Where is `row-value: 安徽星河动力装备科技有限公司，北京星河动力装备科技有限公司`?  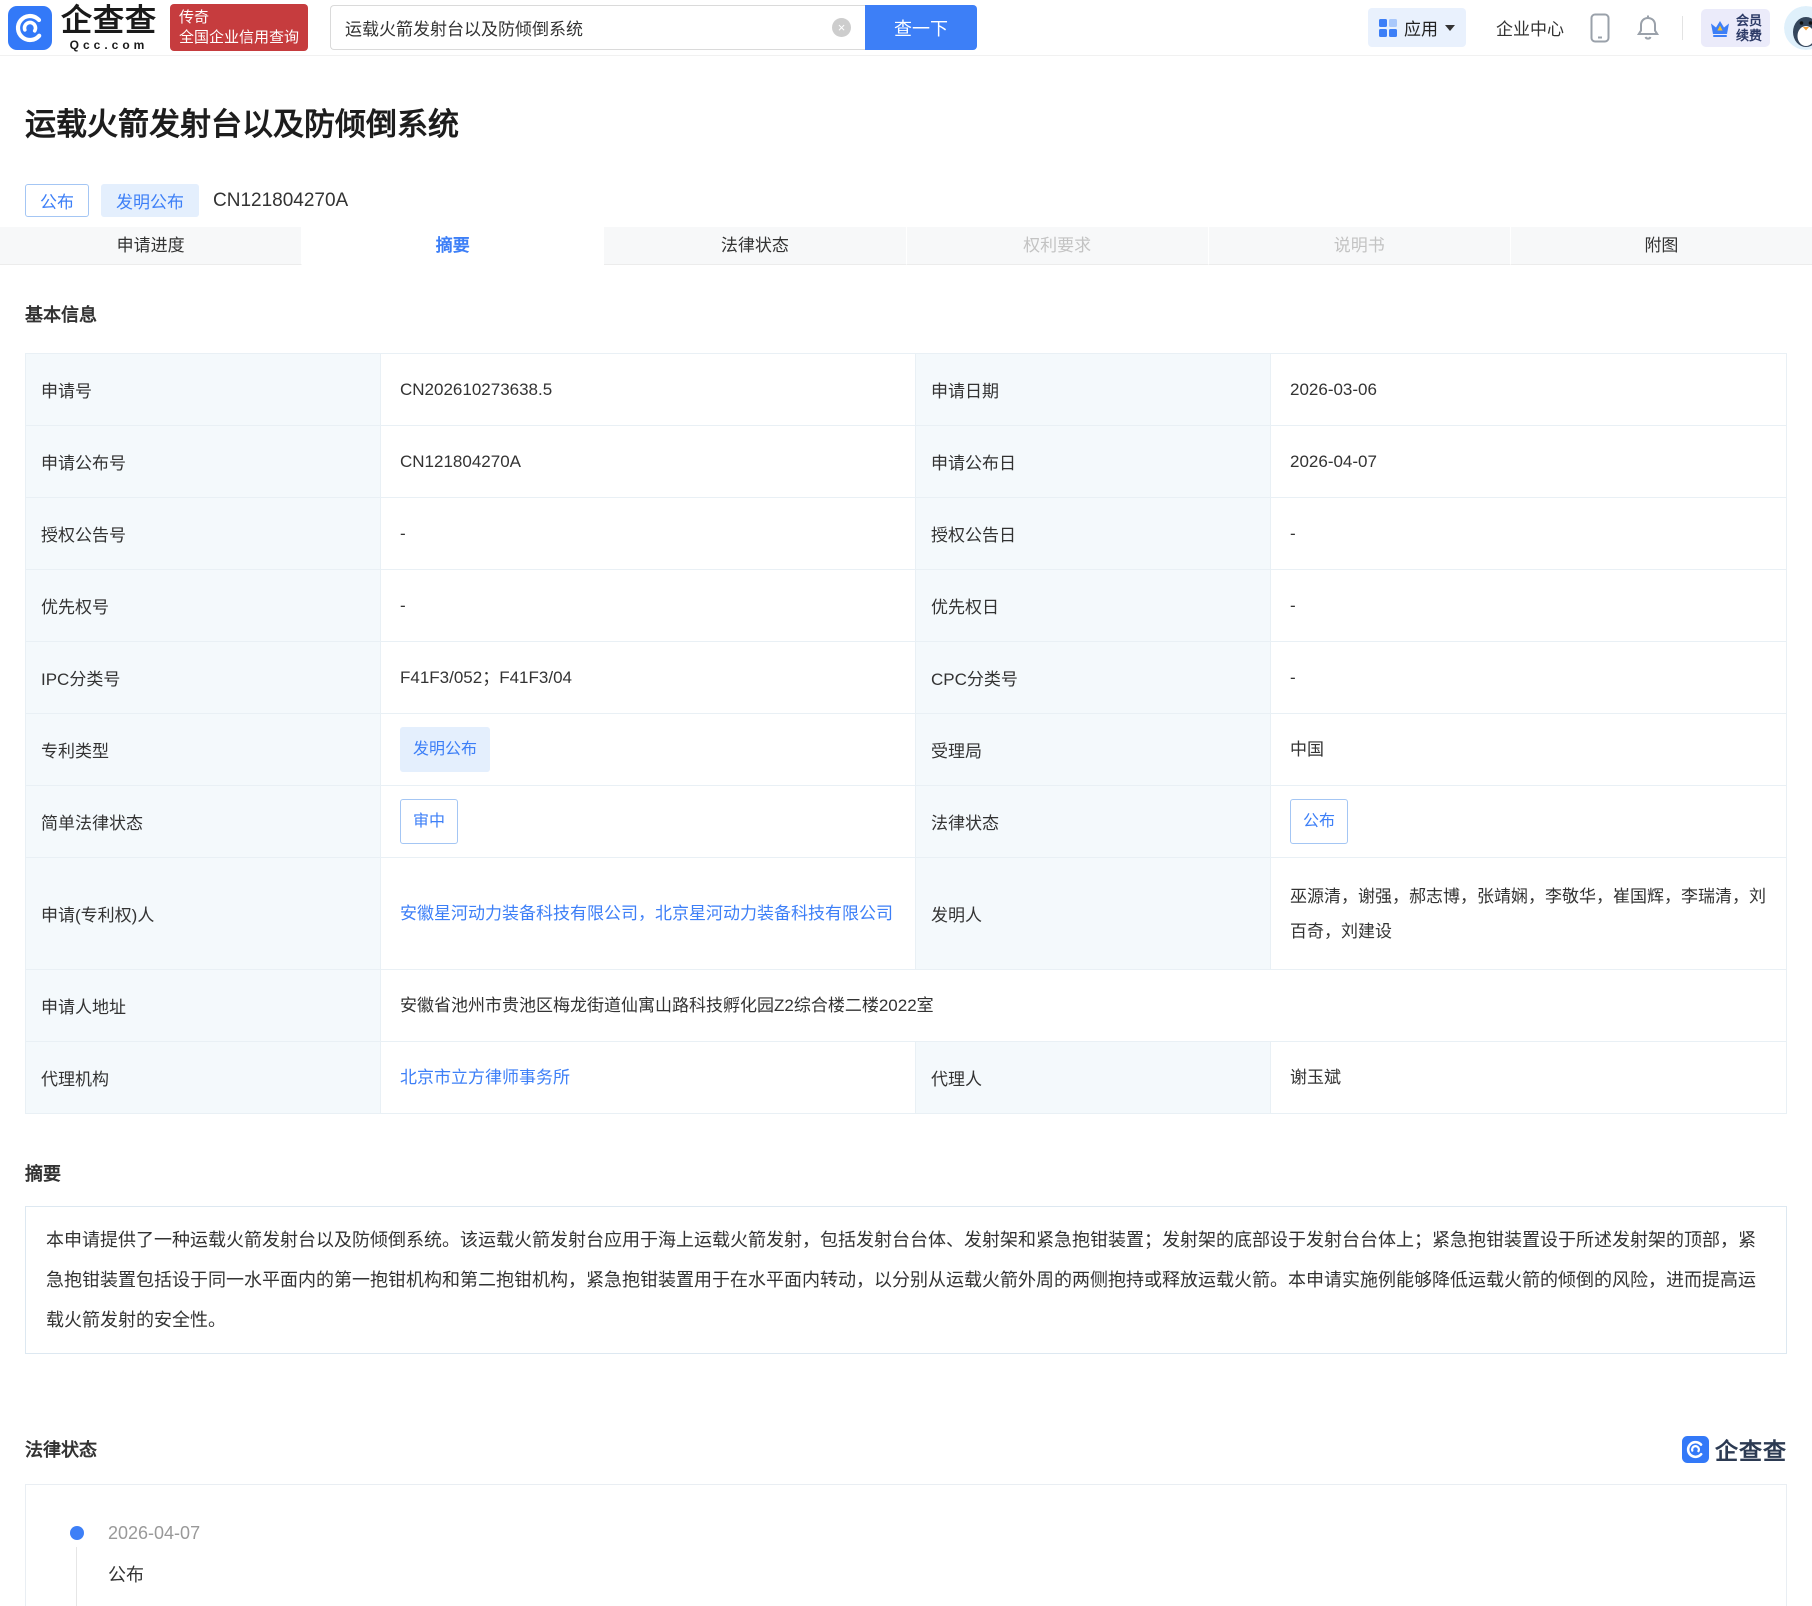 row-value: 安徽星河动力装备科技有限公司，北京星河动力装备科技有限公司 is located at coordinates (648, 913).